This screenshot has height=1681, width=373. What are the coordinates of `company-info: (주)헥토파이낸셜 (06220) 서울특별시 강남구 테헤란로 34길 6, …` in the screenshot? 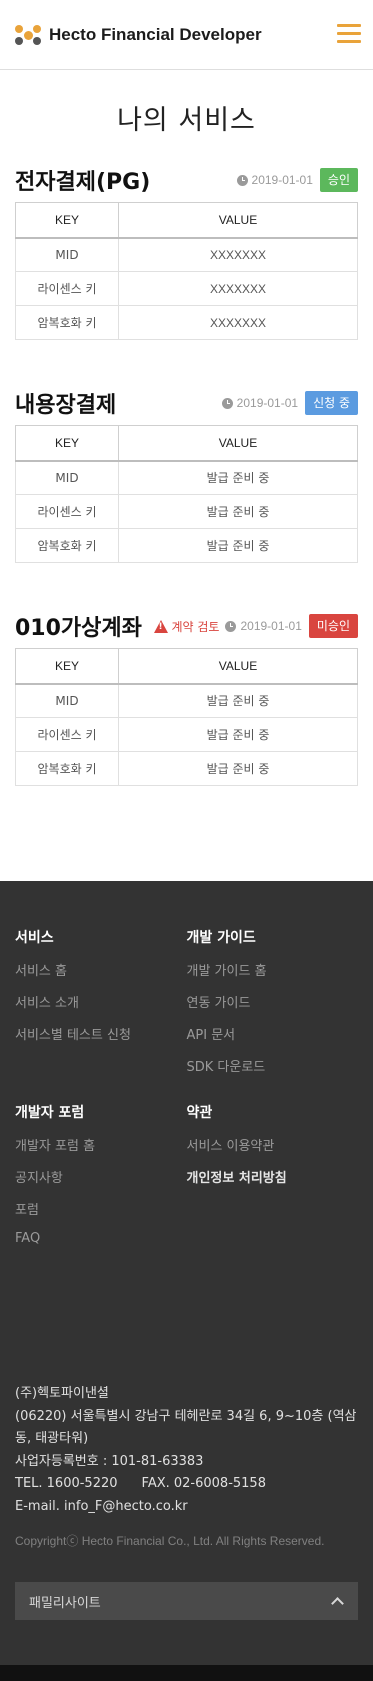 It's located at (186, 1450).